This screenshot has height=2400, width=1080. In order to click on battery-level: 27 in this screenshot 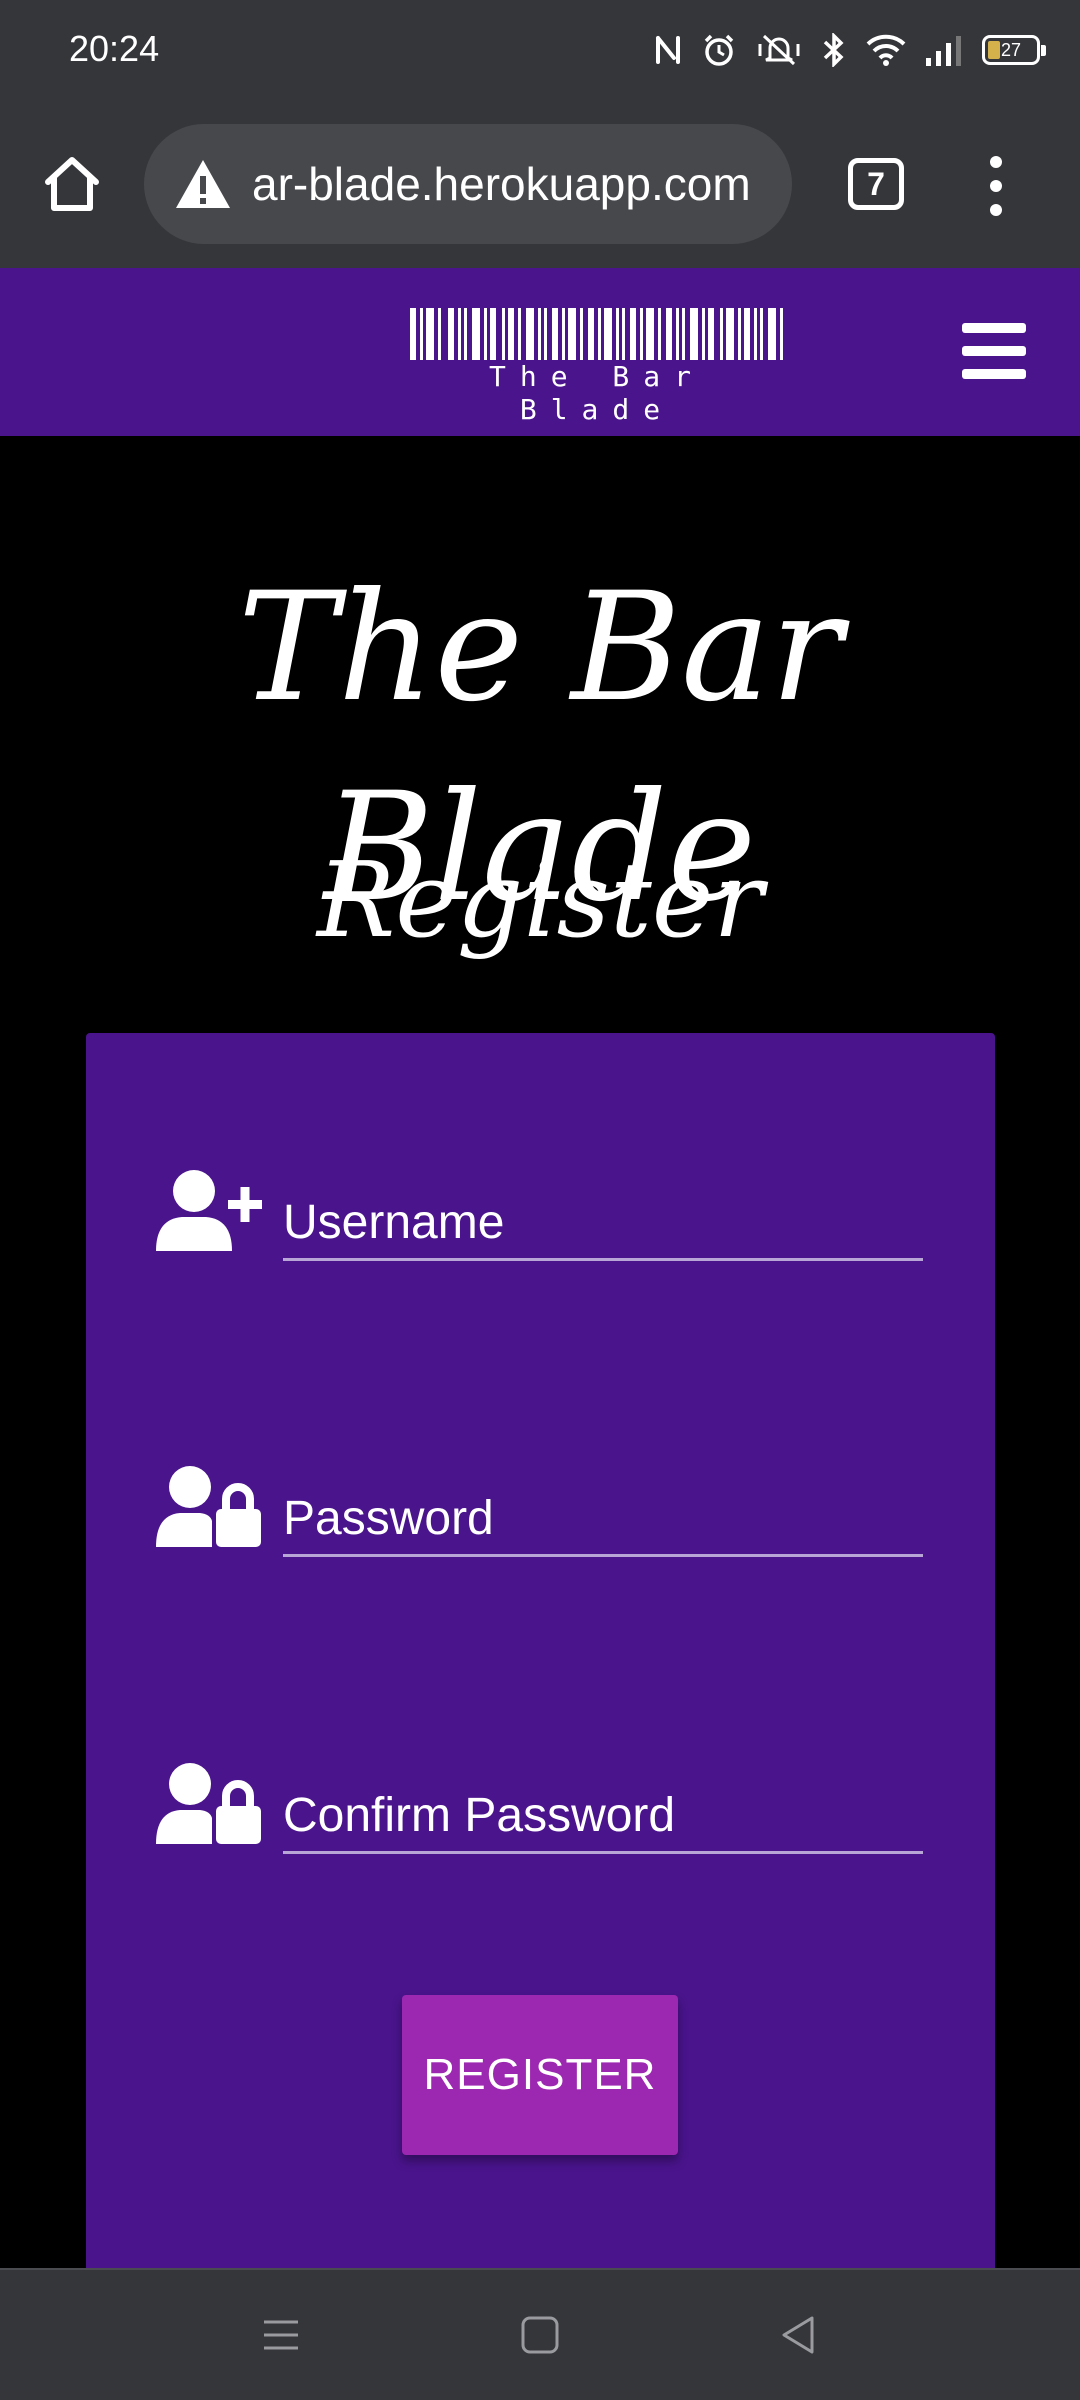, I will do `click(1011, 50)`.